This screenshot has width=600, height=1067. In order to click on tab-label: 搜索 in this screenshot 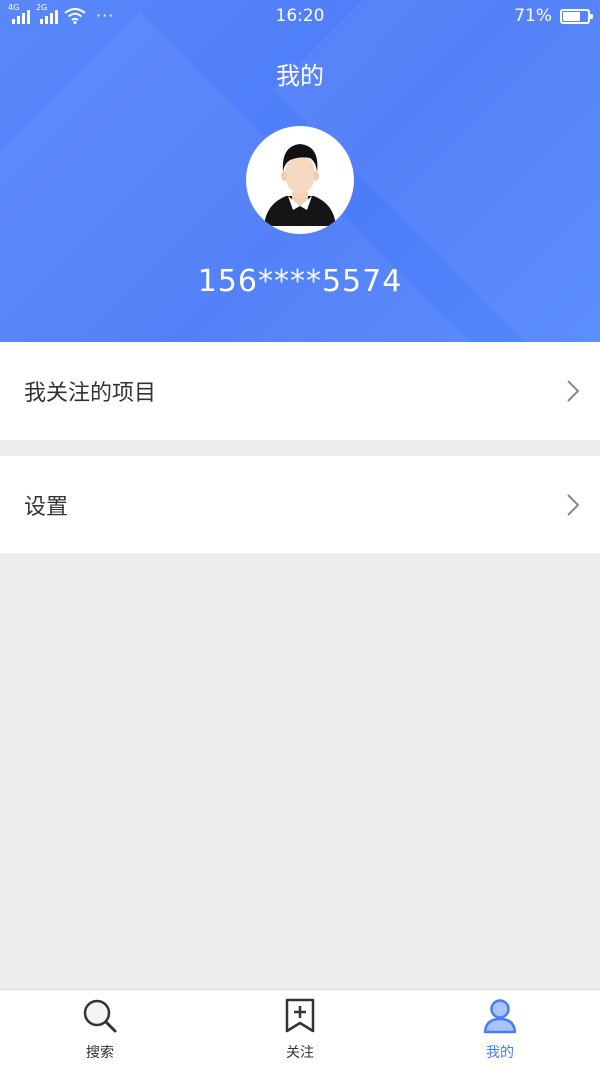, I will do `click(100, 1053)`.